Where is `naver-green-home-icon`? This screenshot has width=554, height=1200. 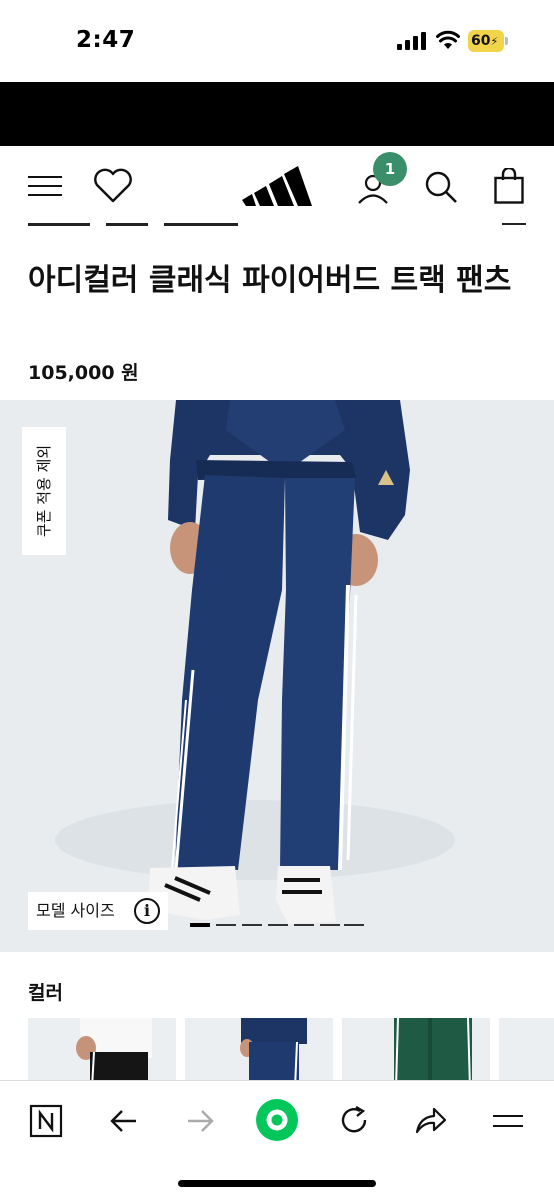 naver-green-home-icon is located at coordinates (277, 1120).